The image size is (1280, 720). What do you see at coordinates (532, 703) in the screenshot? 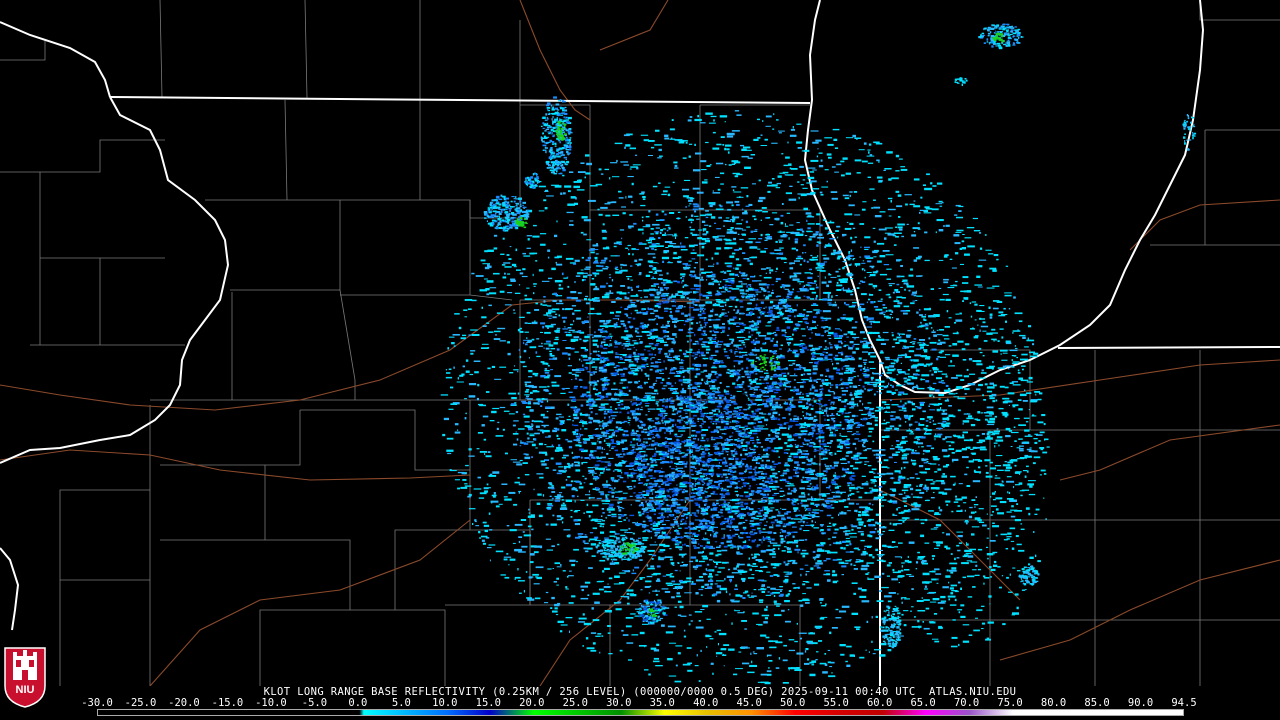
I see `colorbar-tick-label: 20.0` at bounding box center [532, 703].